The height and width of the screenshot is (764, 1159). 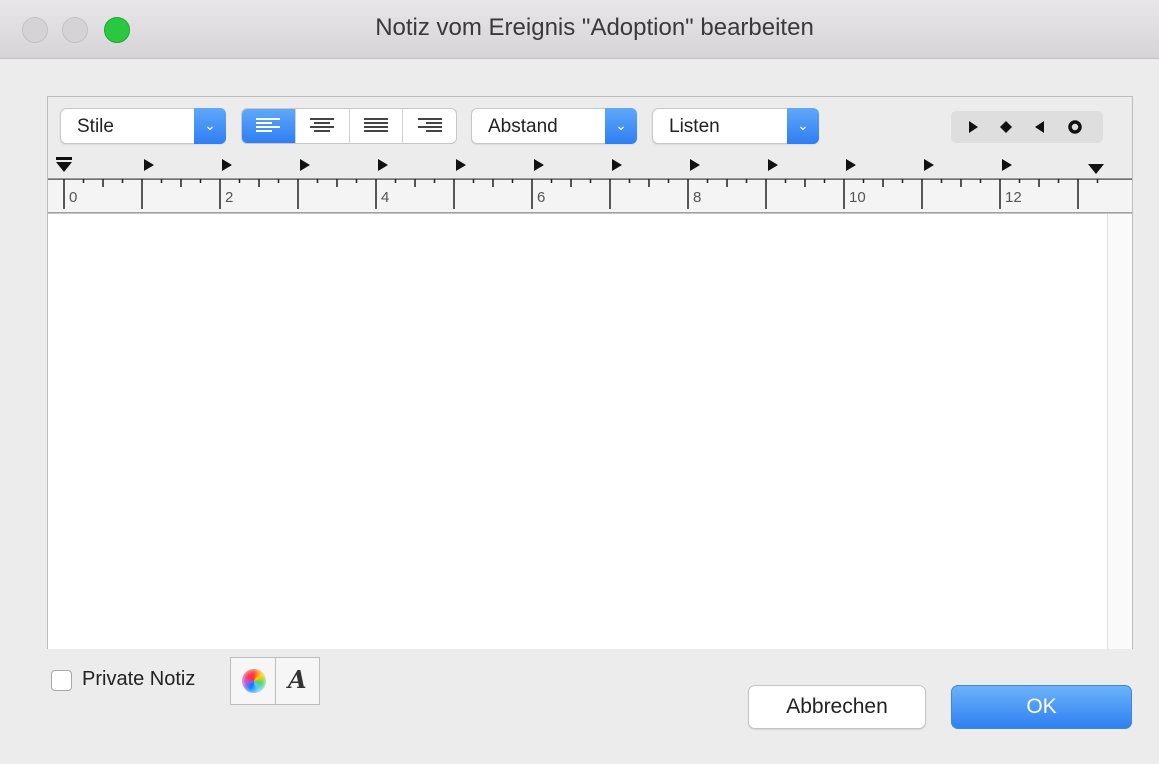 I want to click on decimal-tab-icon, so click(x=1075, y=127).